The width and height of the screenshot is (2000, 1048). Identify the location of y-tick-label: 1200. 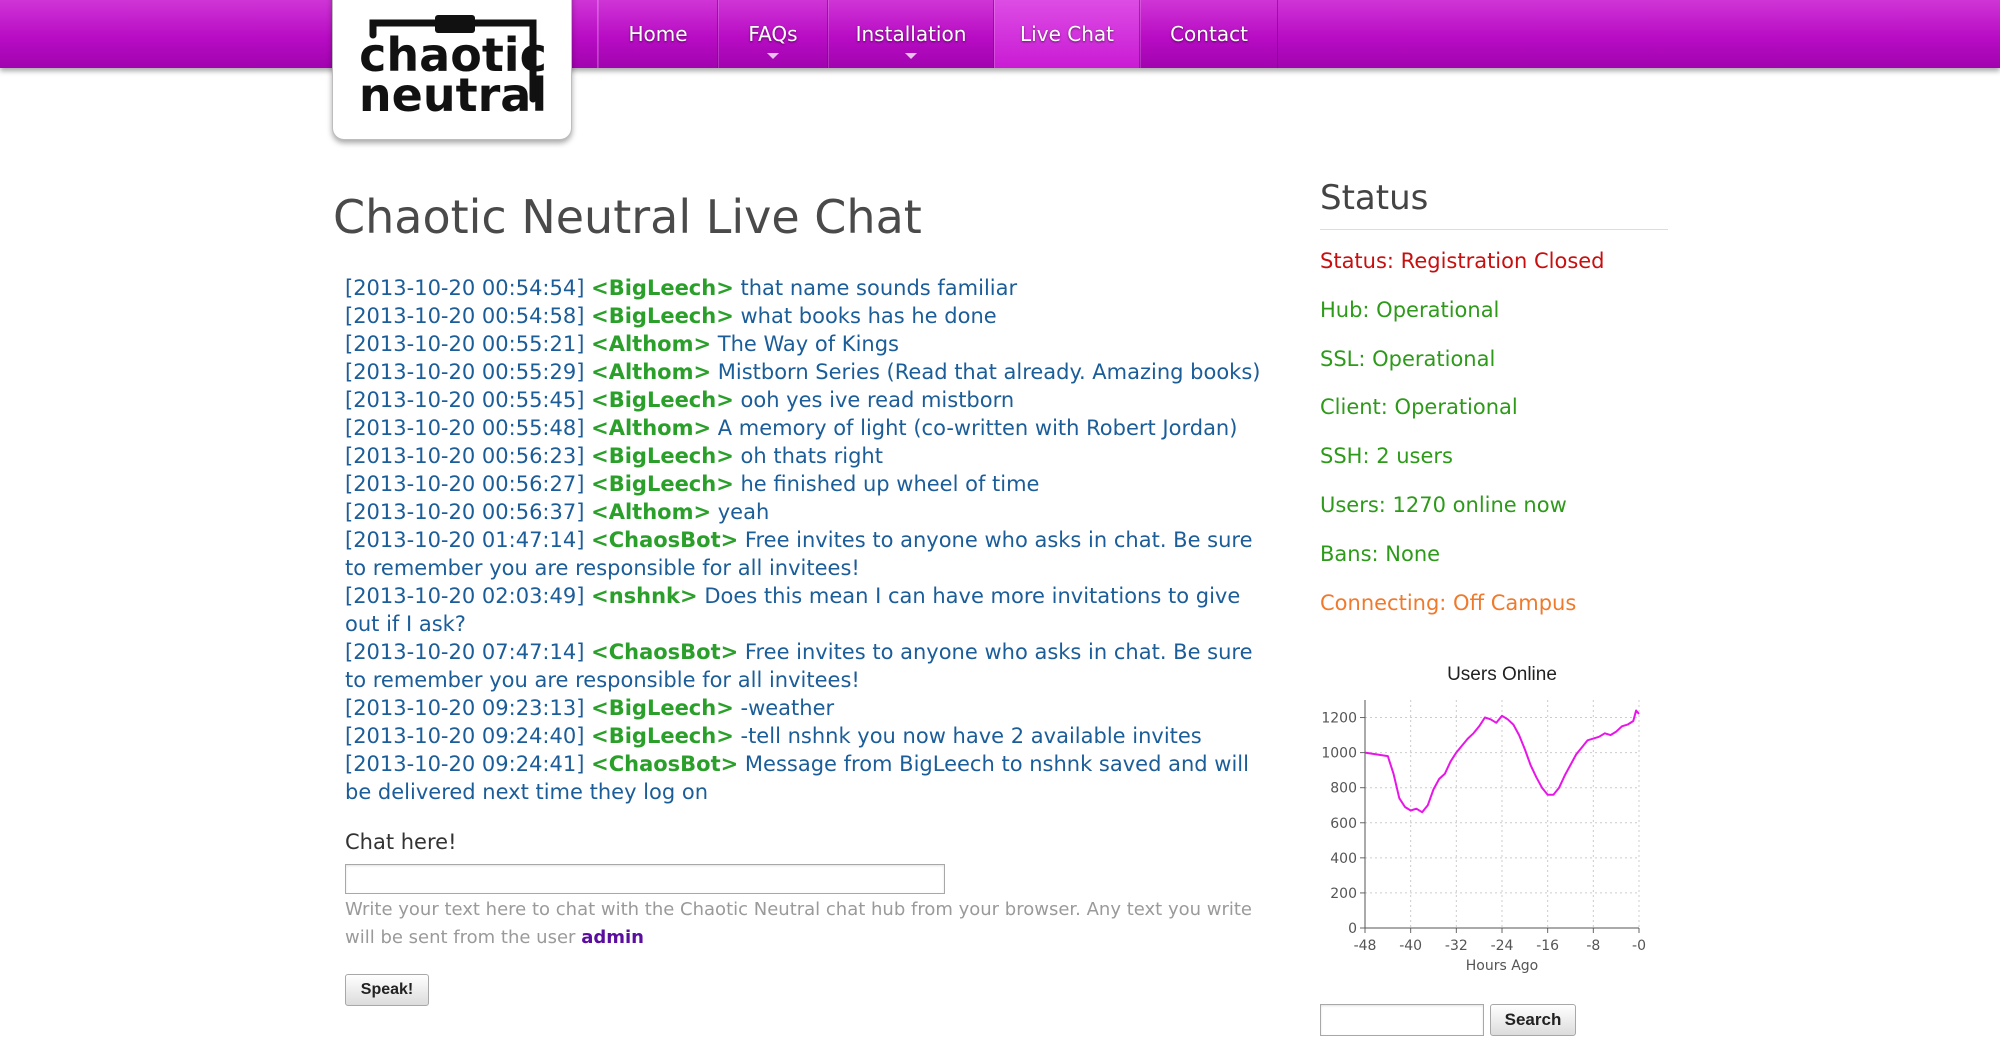
(1339, 719).